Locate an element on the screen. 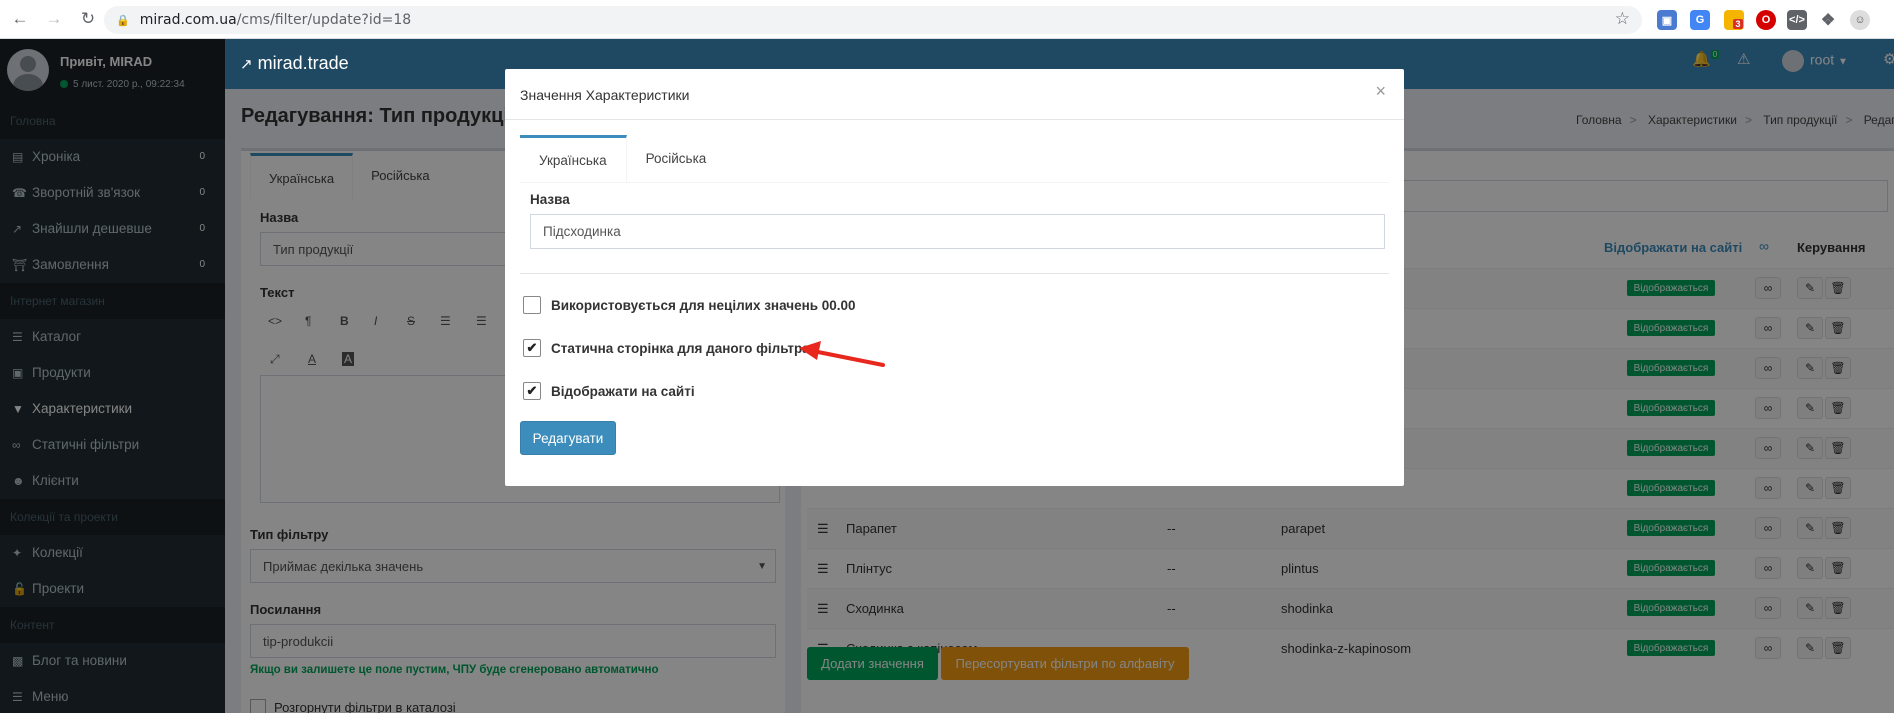 Image resolution: width=1894 pixels, height=713 pixels. static-page-label: Статична сторінка для даного фільтра is located at coordinates (680, 348).